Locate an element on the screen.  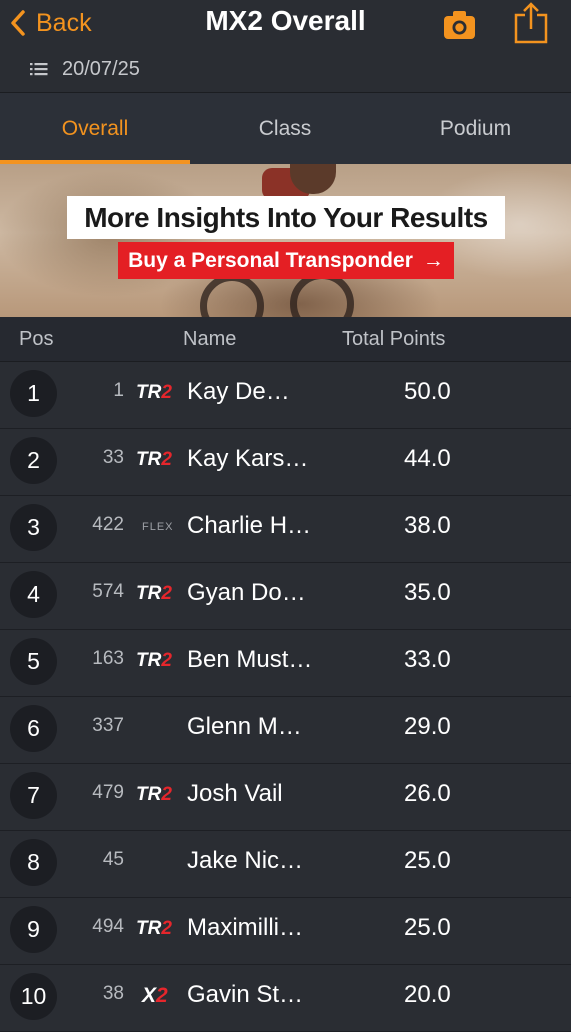
buy-transponder-button: Buy a Personal Transponder → is located at coordinates (286, 260).